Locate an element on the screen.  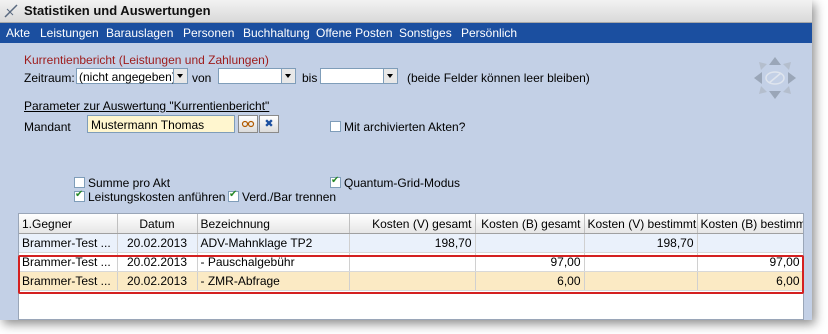
navigation-arrows-icon is located at coordinates (775, 78).